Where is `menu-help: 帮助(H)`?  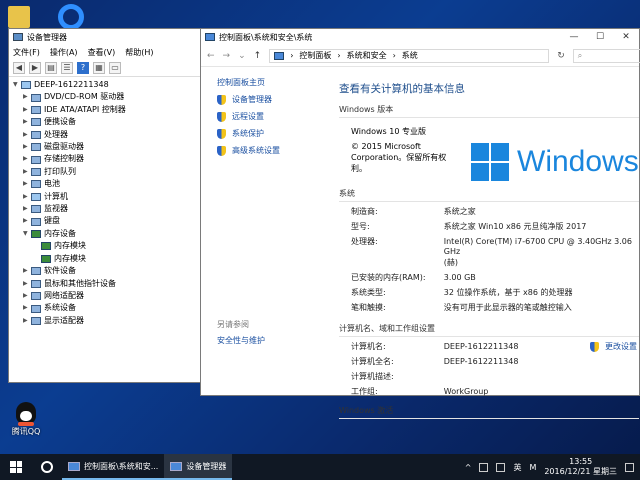 menu-help: 帮助(H) is located at coordinates (139, 52).